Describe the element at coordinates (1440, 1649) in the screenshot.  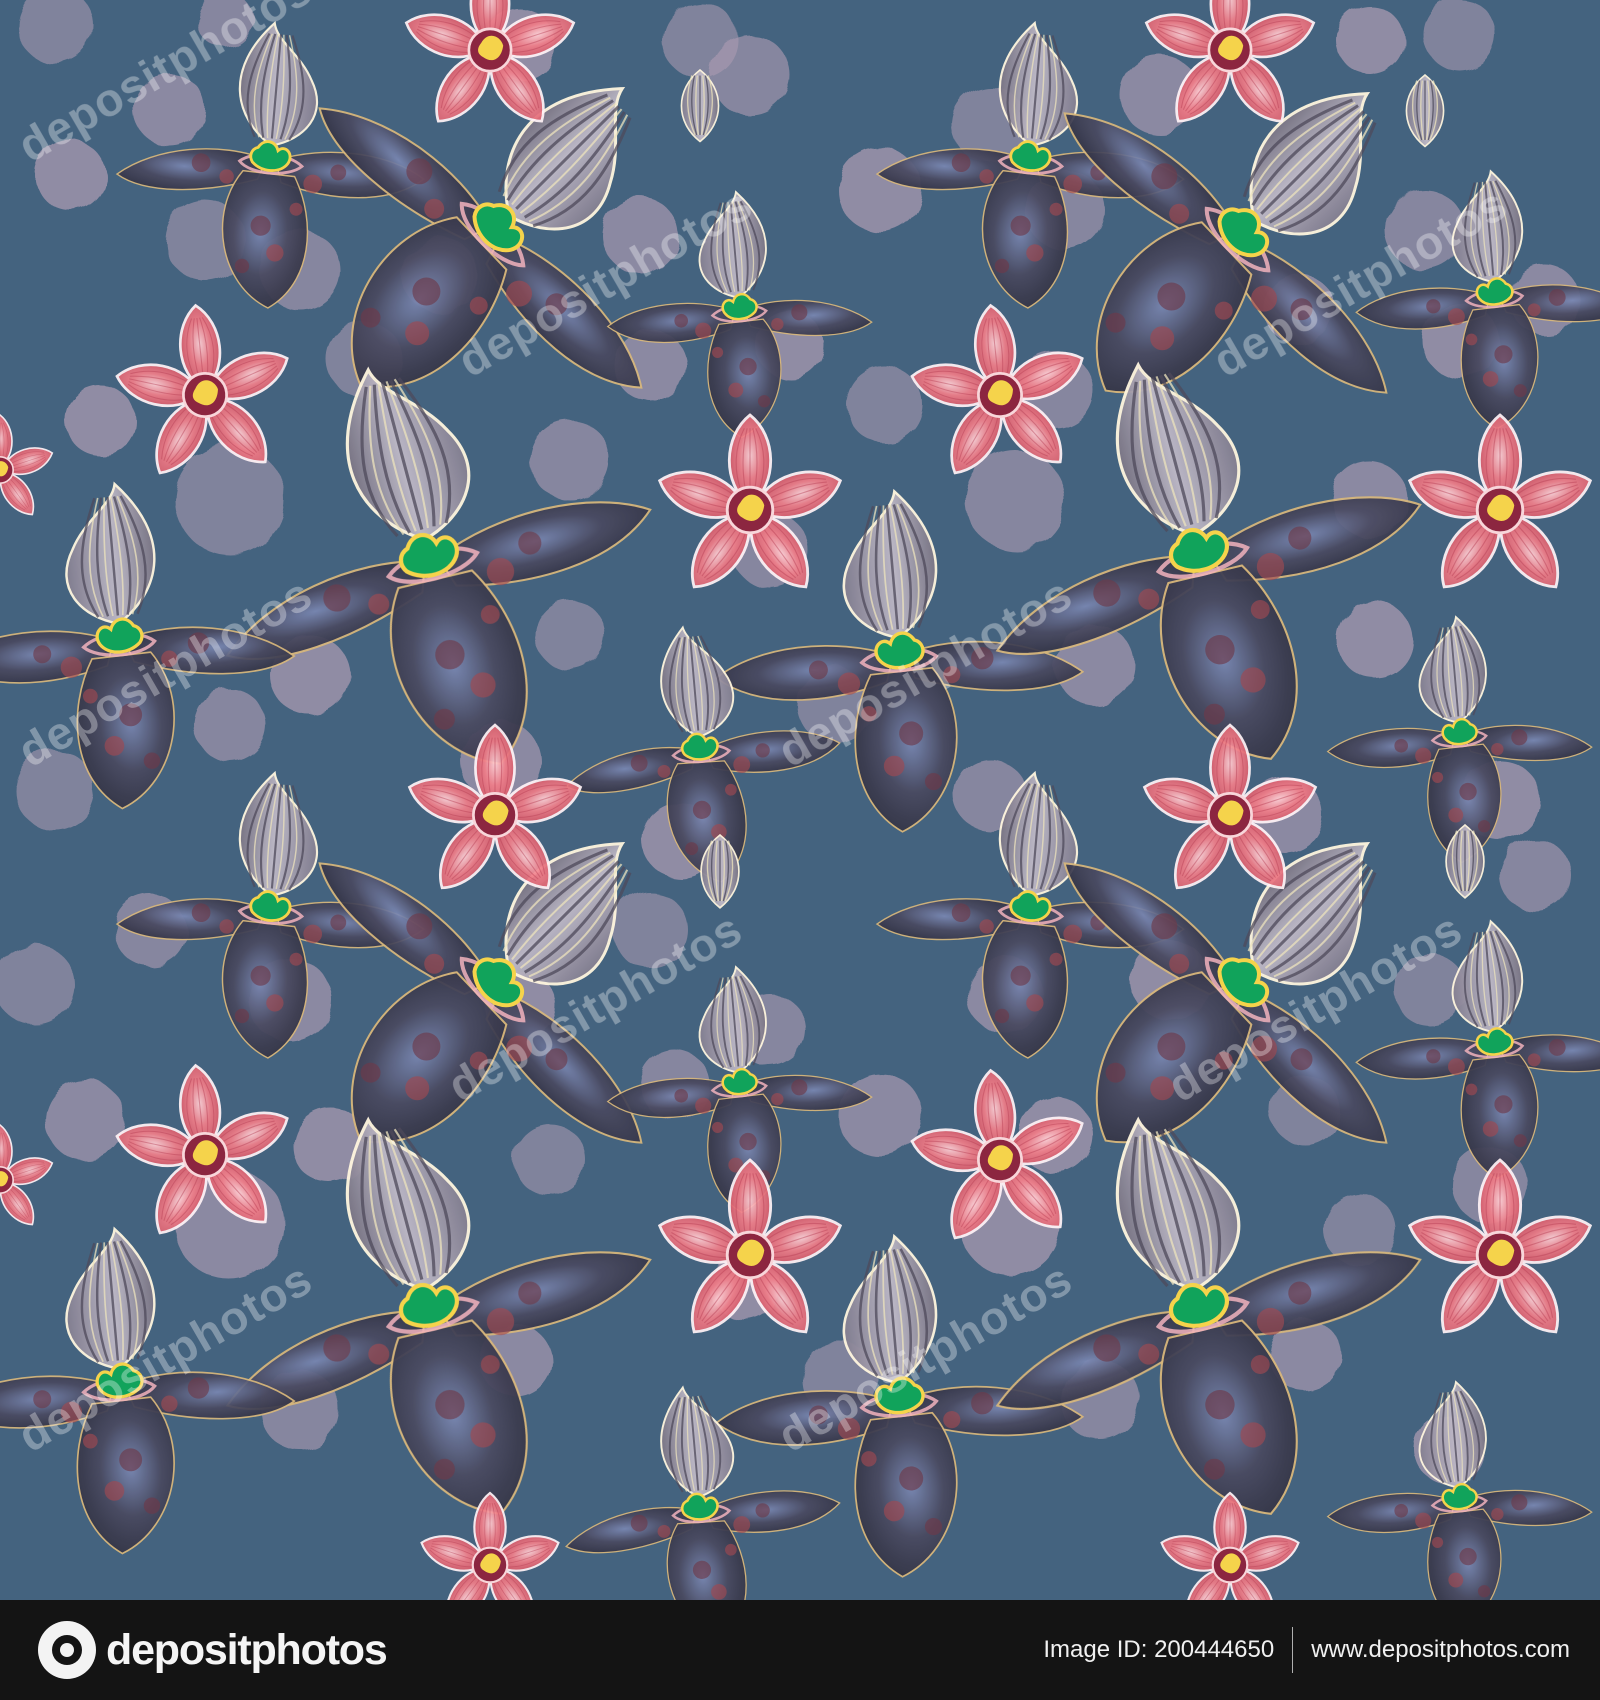
I see `website-link-text: www.depositphotos.com` at that location.